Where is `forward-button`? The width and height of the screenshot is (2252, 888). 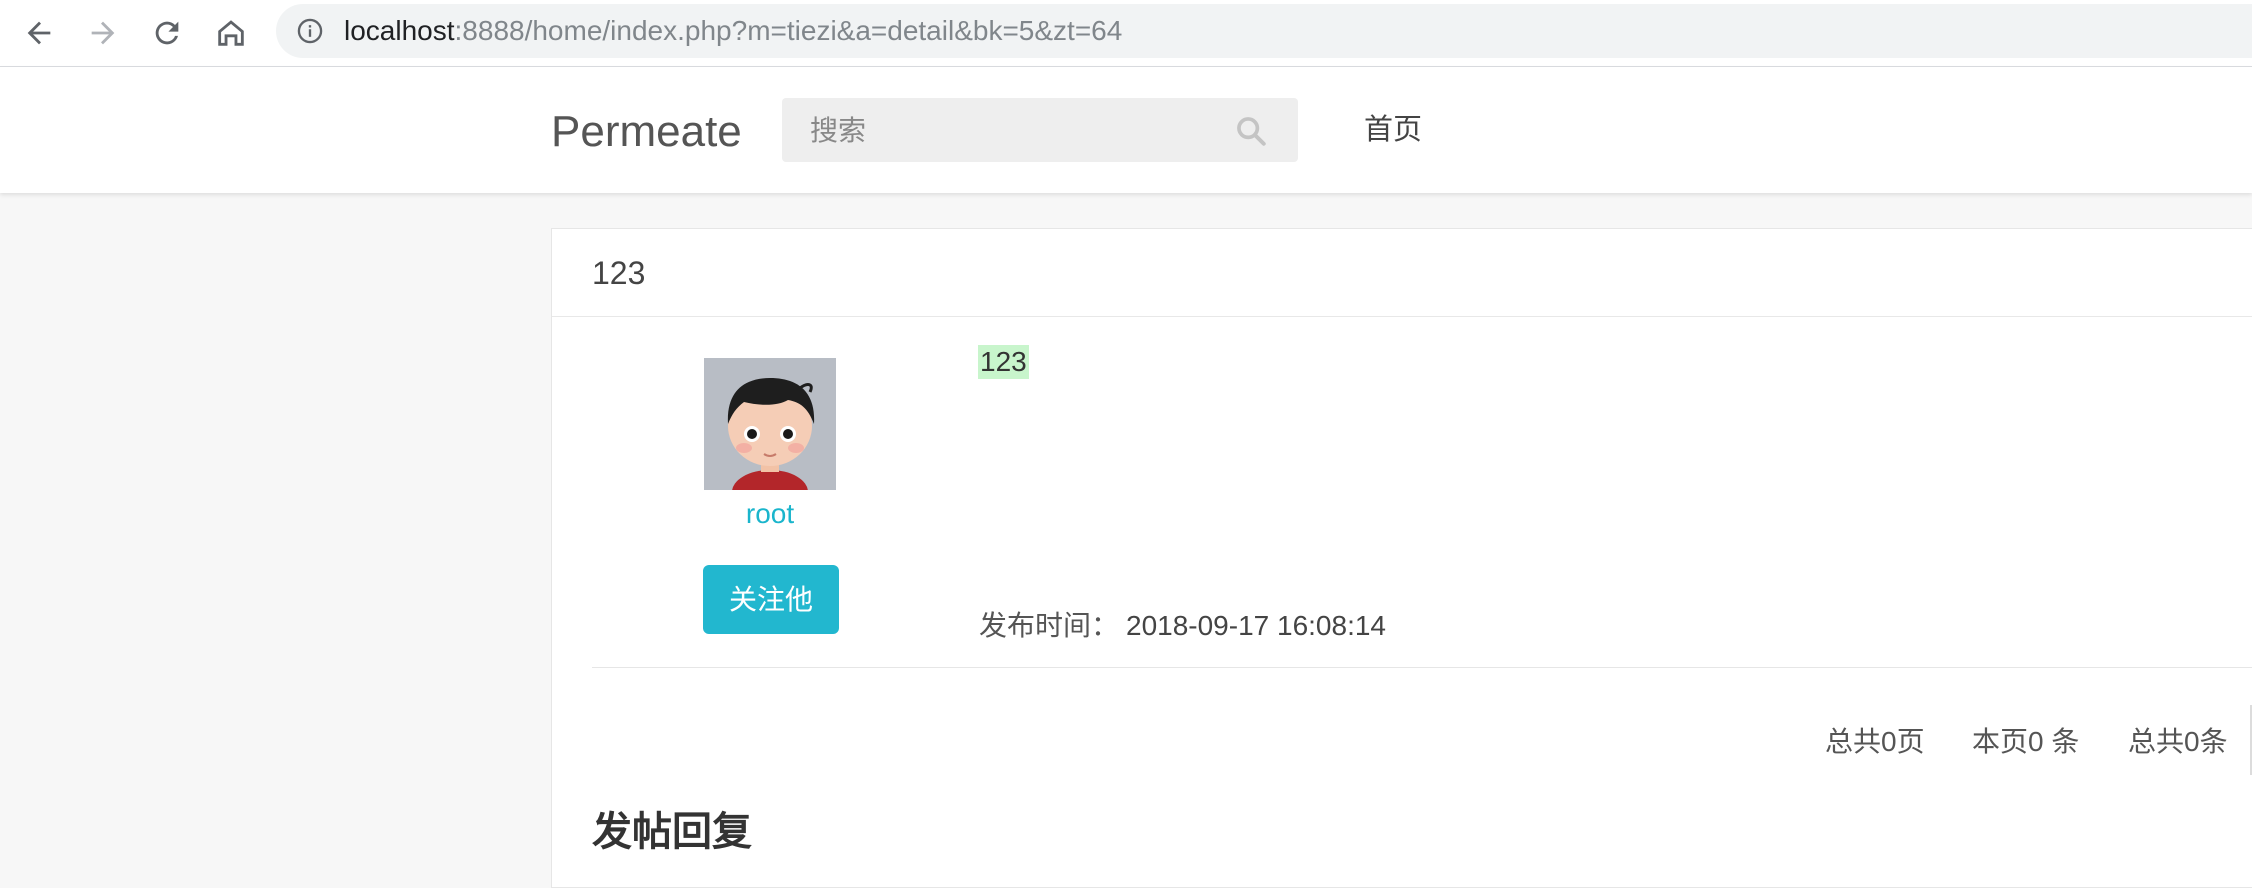
forward-button is located at coordinates (103, 33).